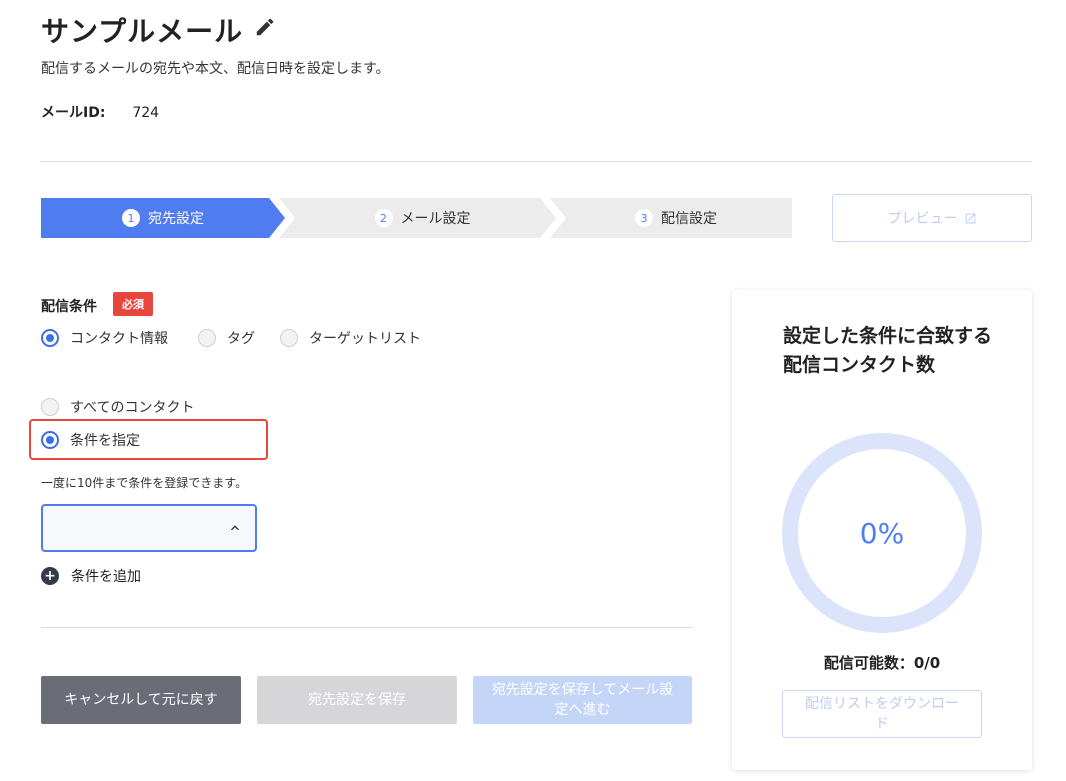 The image size is (1066, 781). What do you see at coordinates (882, 533) in the screenshot?
I see `percent-label: 0%` at bounding box center [882, 533].